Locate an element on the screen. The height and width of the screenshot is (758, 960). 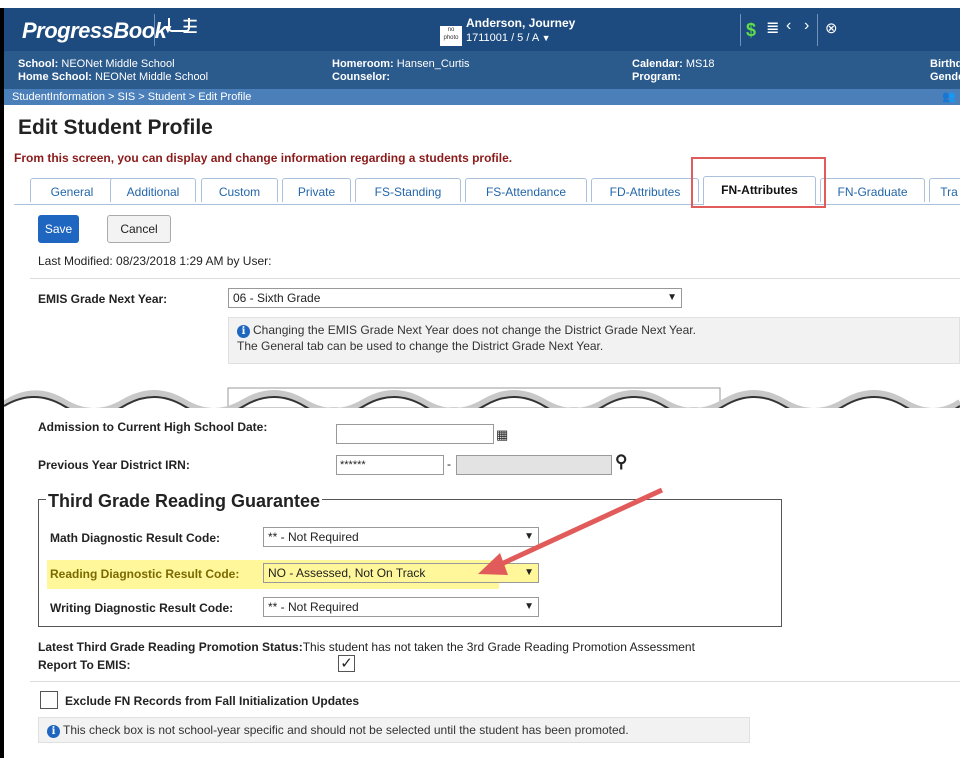
gender-label: Gende is located at coordinates (945, 77).